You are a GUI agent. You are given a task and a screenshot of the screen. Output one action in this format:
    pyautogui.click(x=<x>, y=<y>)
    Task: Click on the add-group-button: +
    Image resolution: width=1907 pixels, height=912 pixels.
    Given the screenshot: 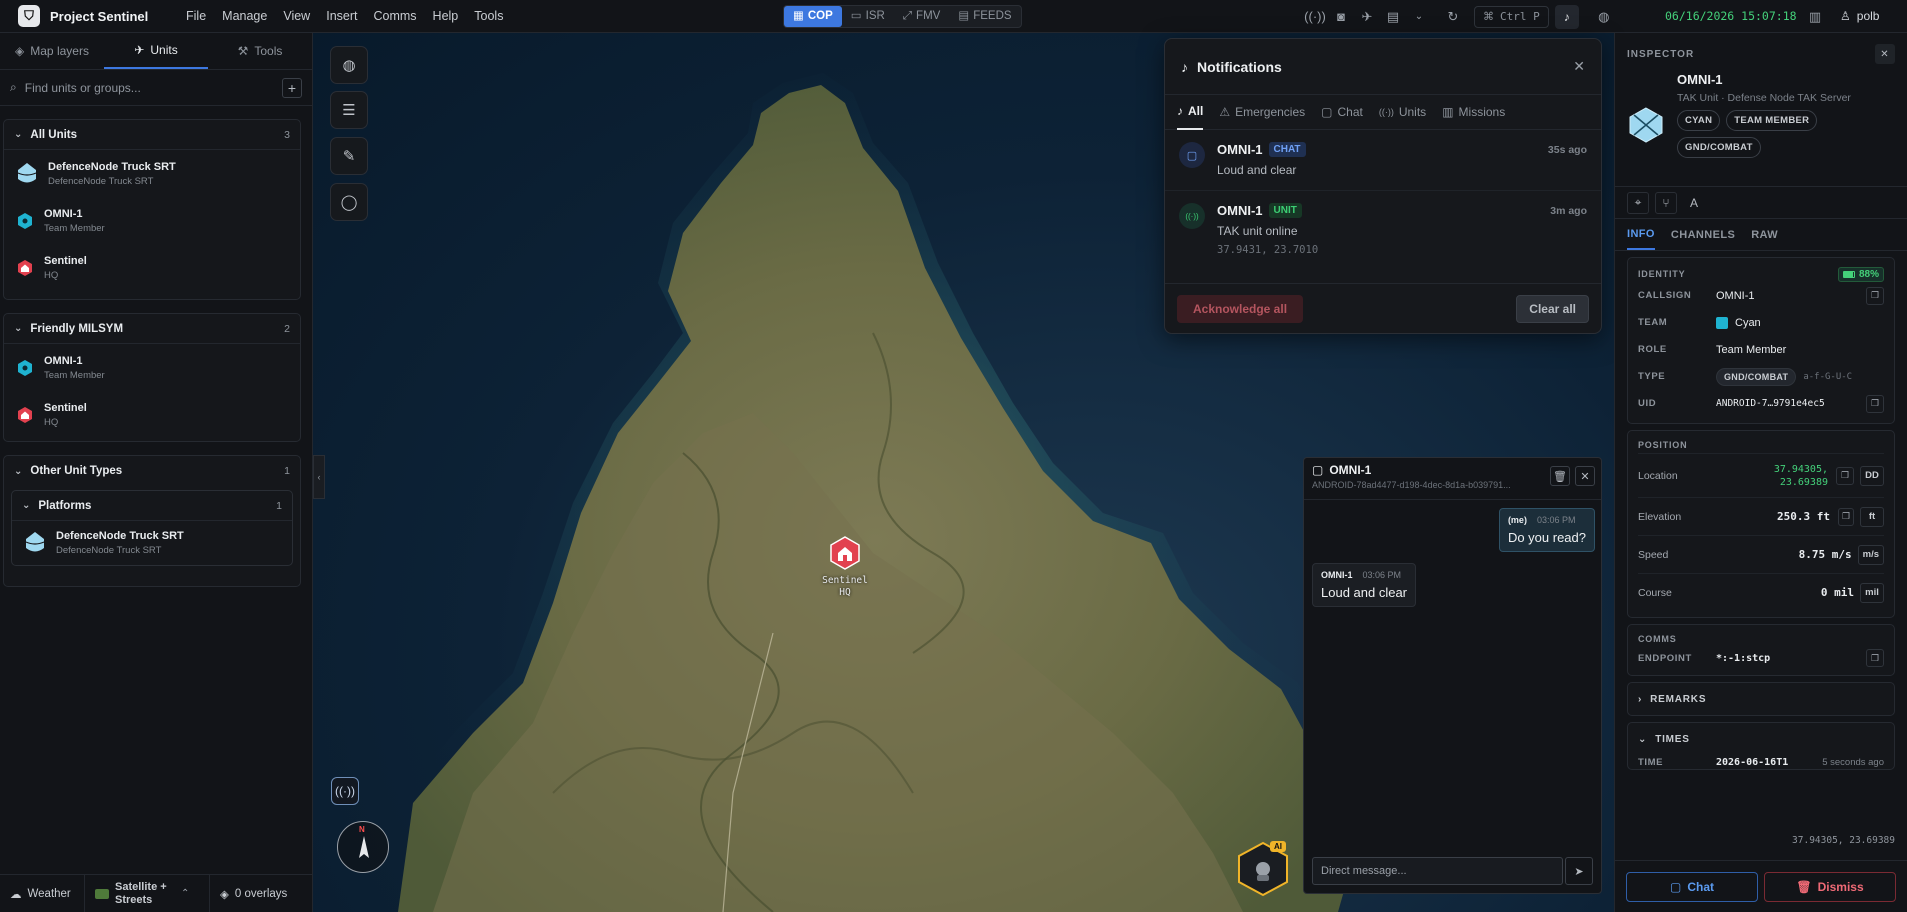 What is the action you would take?
    pyautogui.click(x=292, y=87)
    